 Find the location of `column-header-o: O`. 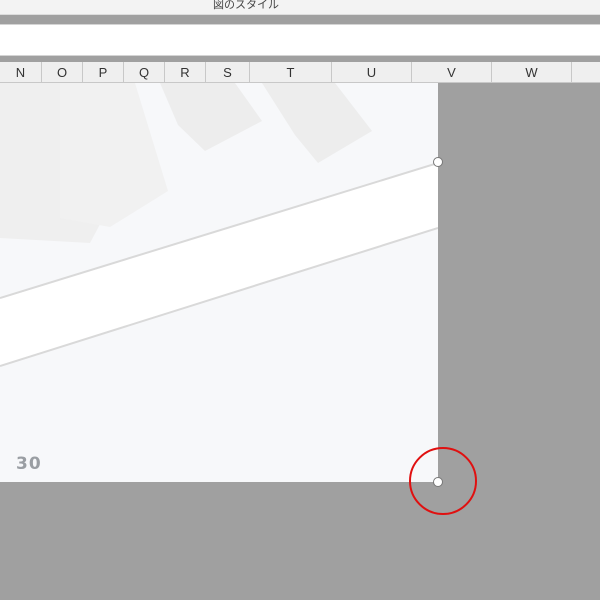

column-header-o: O is located at coordinates (62, 72).